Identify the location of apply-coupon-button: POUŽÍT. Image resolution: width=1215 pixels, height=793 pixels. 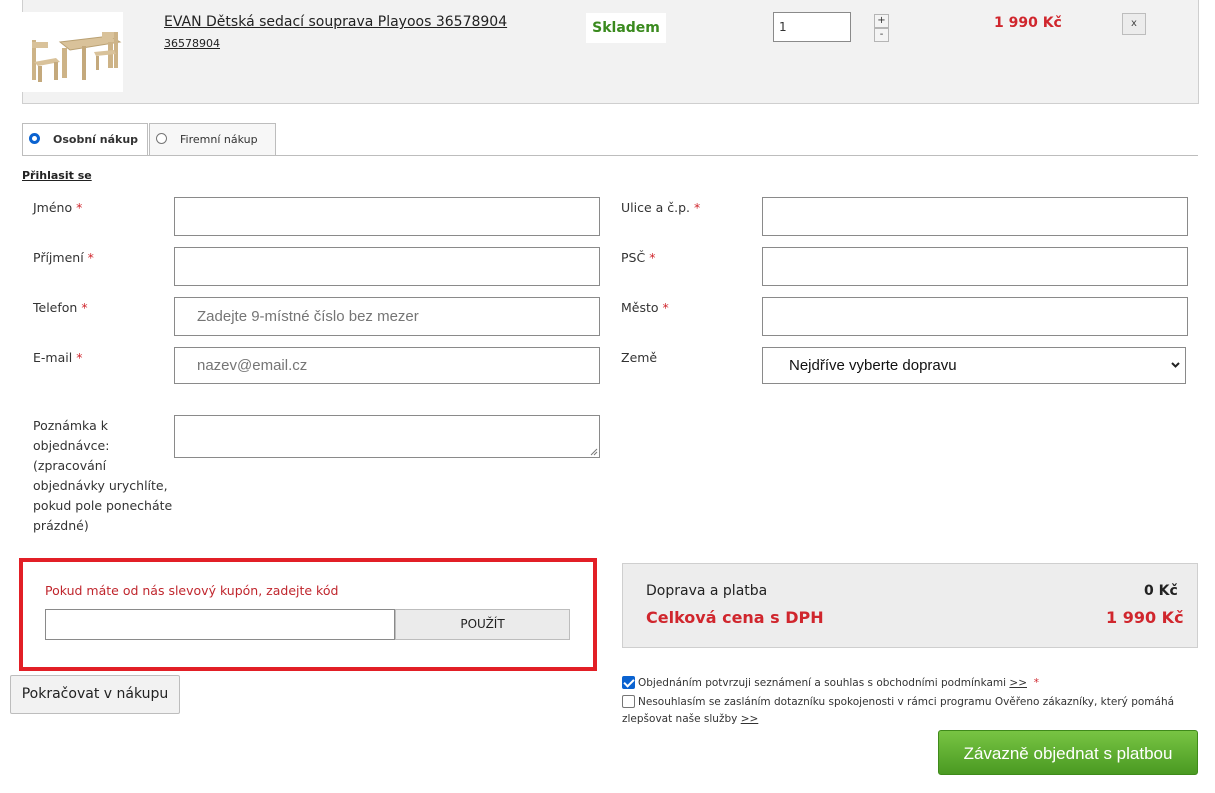
(482, 624).